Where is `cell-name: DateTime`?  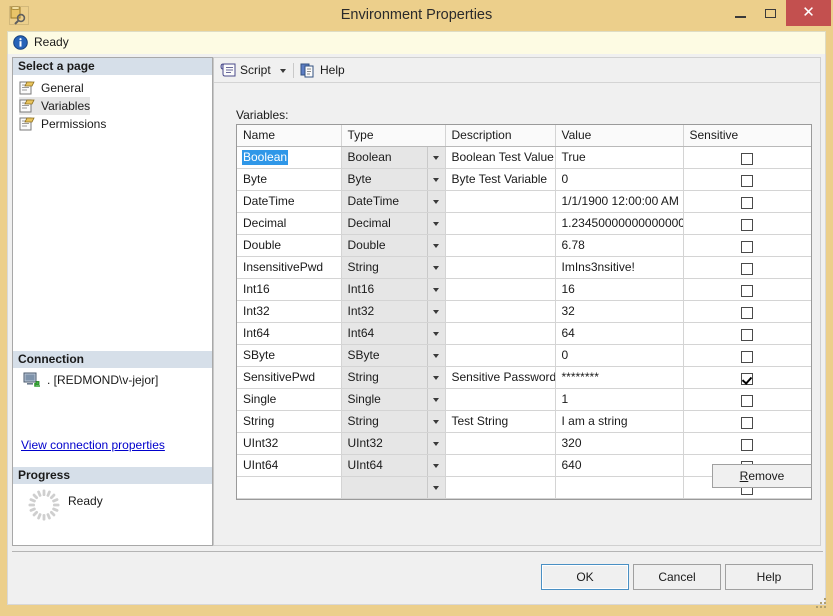
cell-name: DateTime is located at coordinates (289, 201).